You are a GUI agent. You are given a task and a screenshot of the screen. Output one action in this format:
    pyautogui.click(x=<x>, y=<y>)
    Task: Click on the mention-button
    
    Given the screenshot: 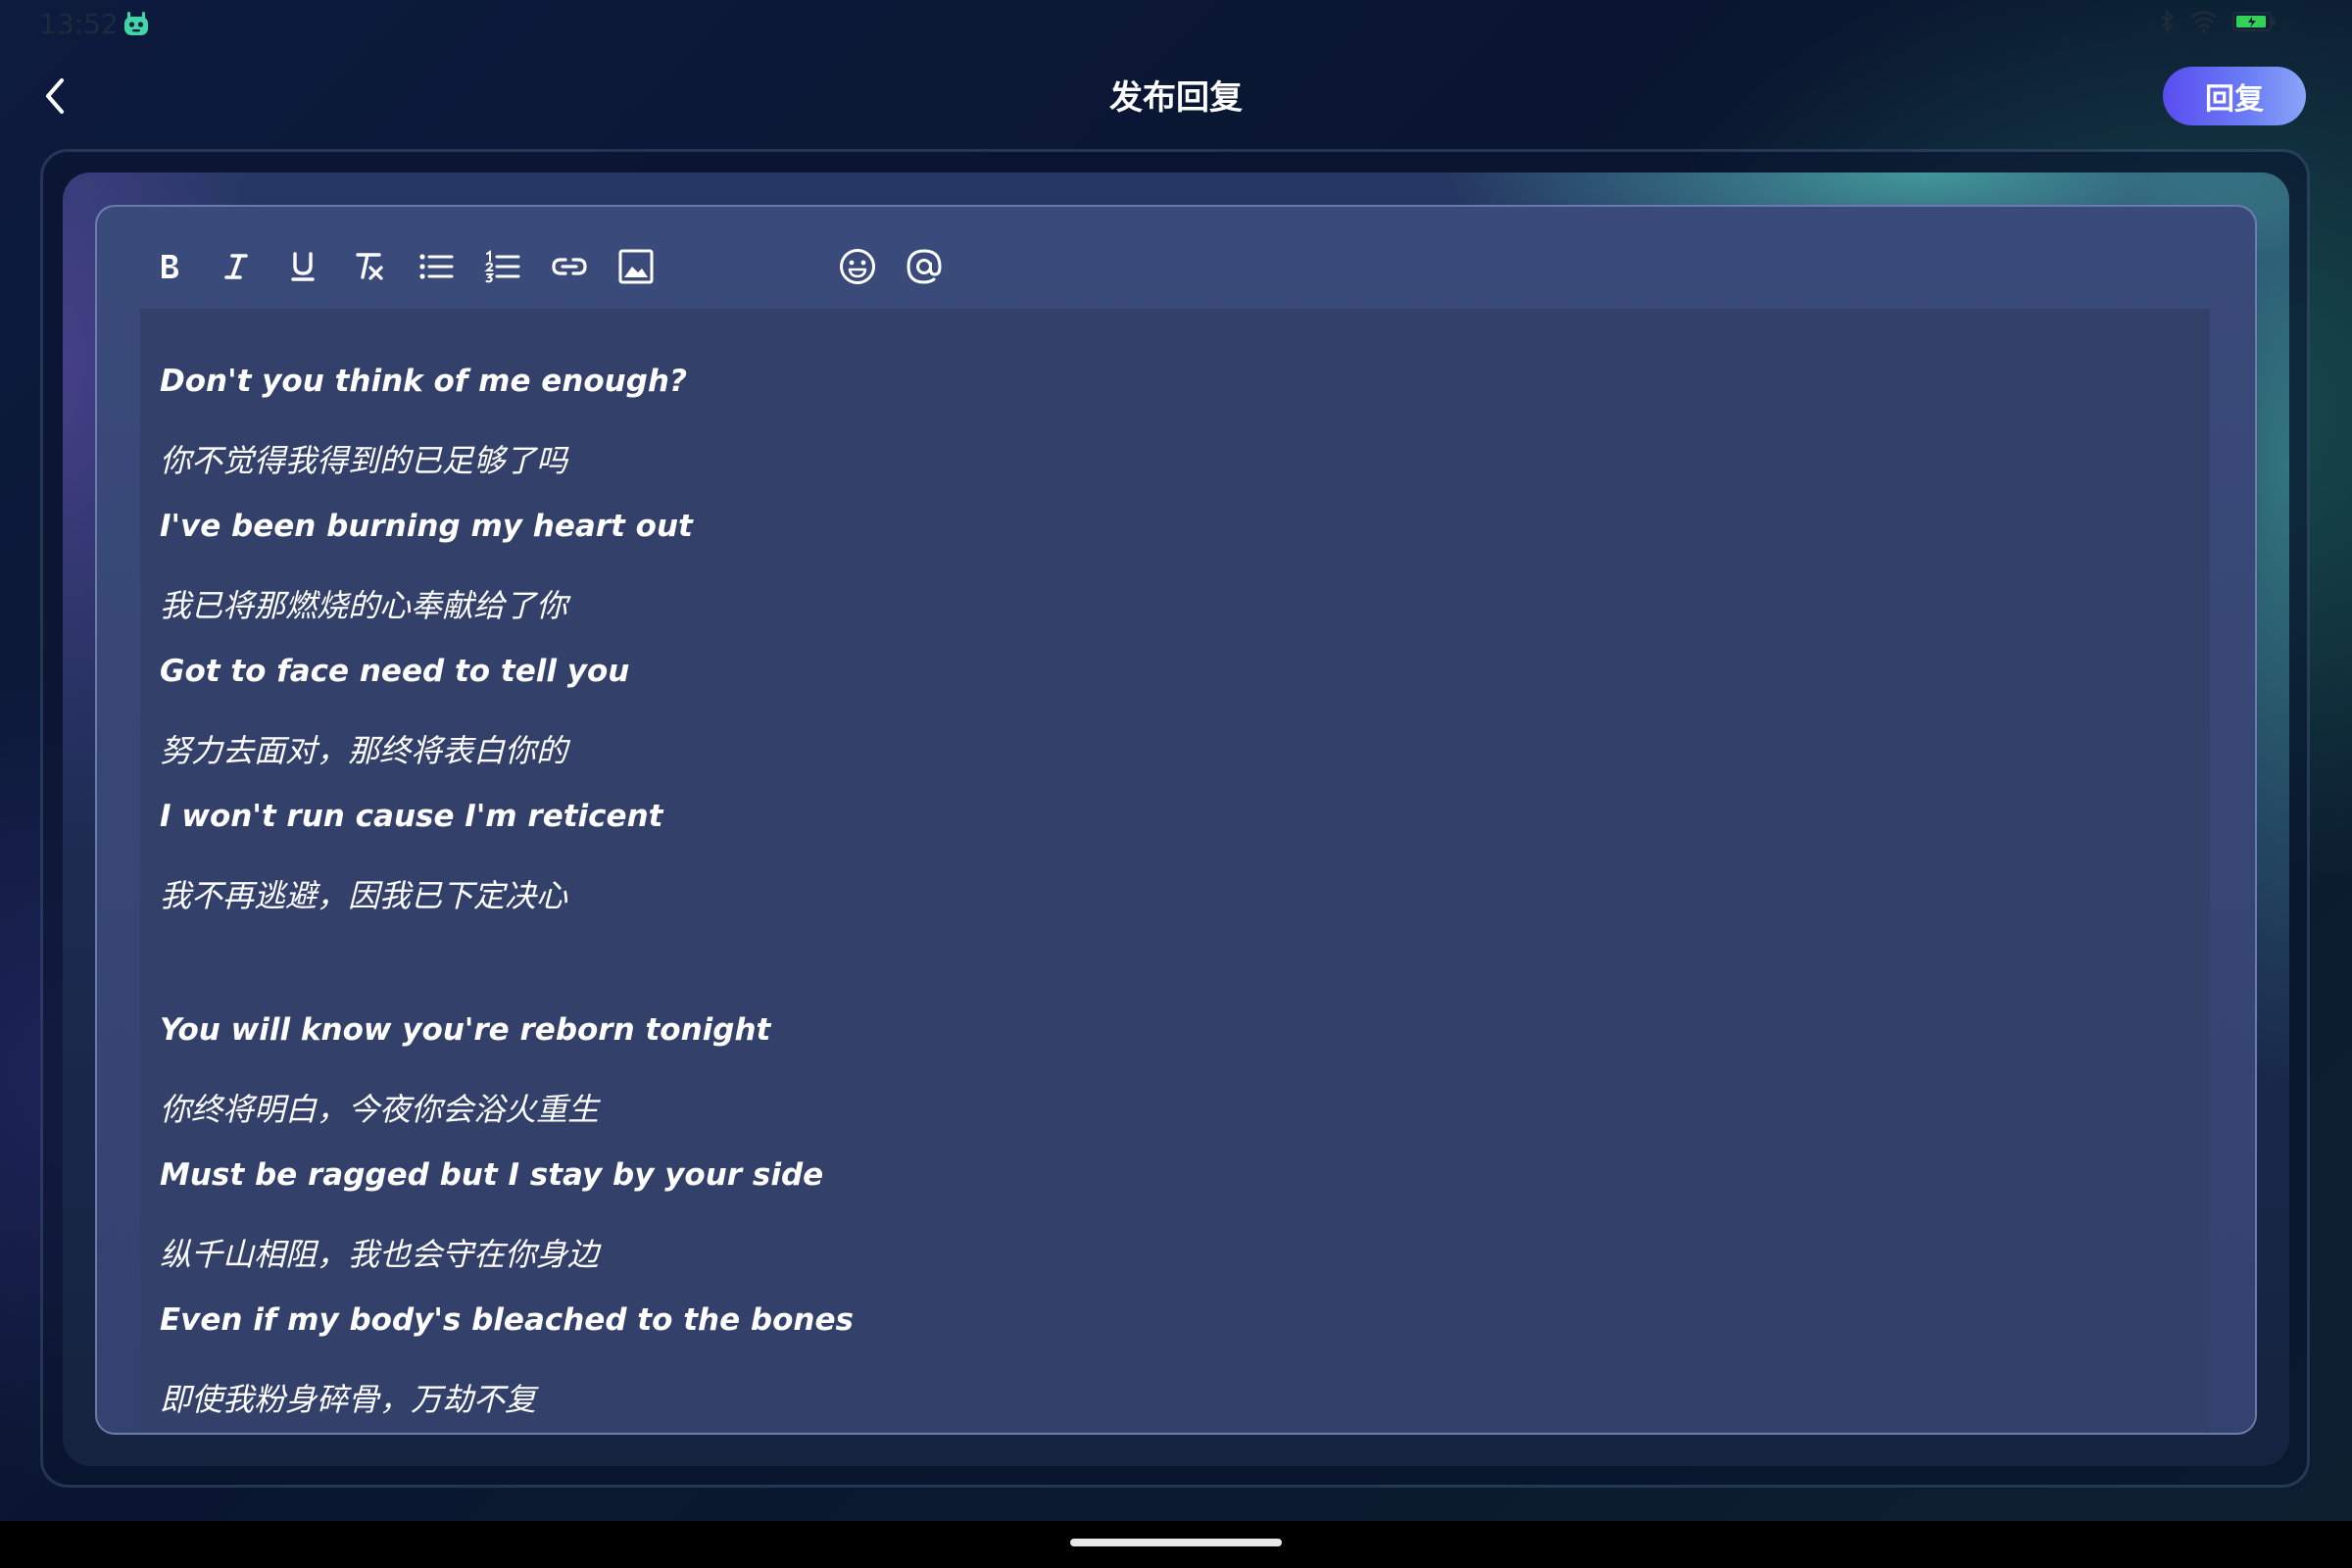 What is the action you would take?
    pyautogui.click(x=924, y=266)
    